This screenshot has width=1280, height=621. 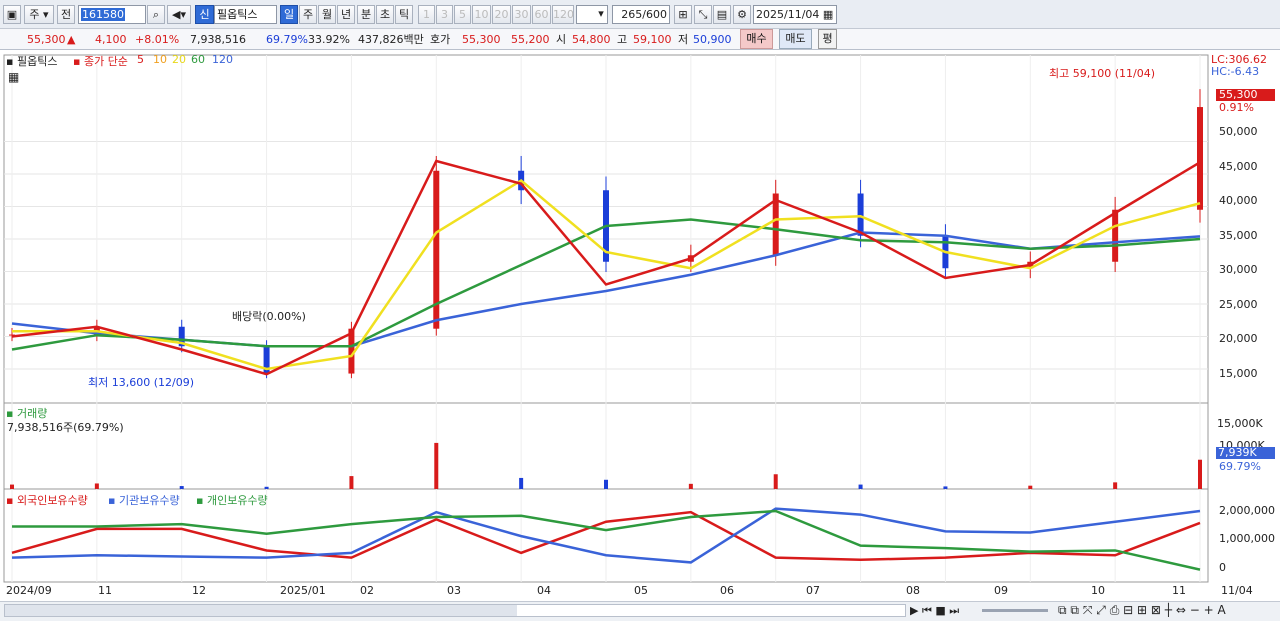 I want to click on grid-icon: ⊞, so click(x=683, y=14).